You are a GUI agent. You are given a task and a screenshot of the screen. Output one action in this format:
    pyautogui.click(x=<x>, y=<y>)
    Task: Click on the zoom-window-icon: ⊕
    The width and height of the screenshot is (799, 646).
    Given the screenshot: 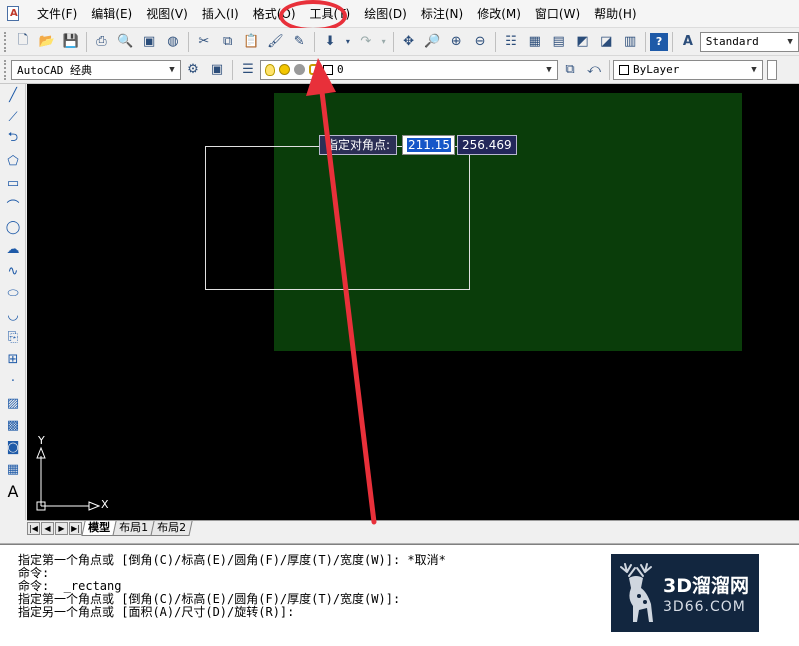 What is the action you would take?
    pyautogui.click(x=456, y=42)
    